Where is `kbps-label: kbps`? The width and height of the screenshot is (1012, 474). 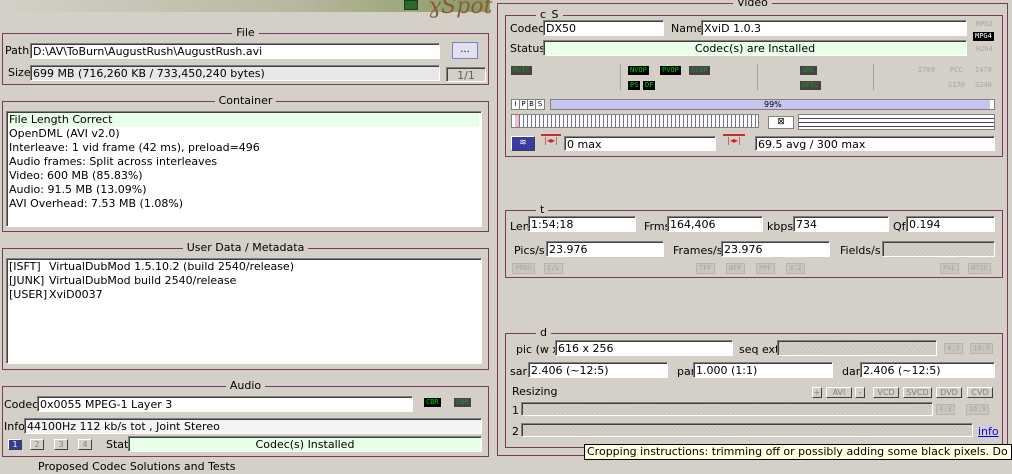
kbps-label: kbps is located at coordinates (780, 226).